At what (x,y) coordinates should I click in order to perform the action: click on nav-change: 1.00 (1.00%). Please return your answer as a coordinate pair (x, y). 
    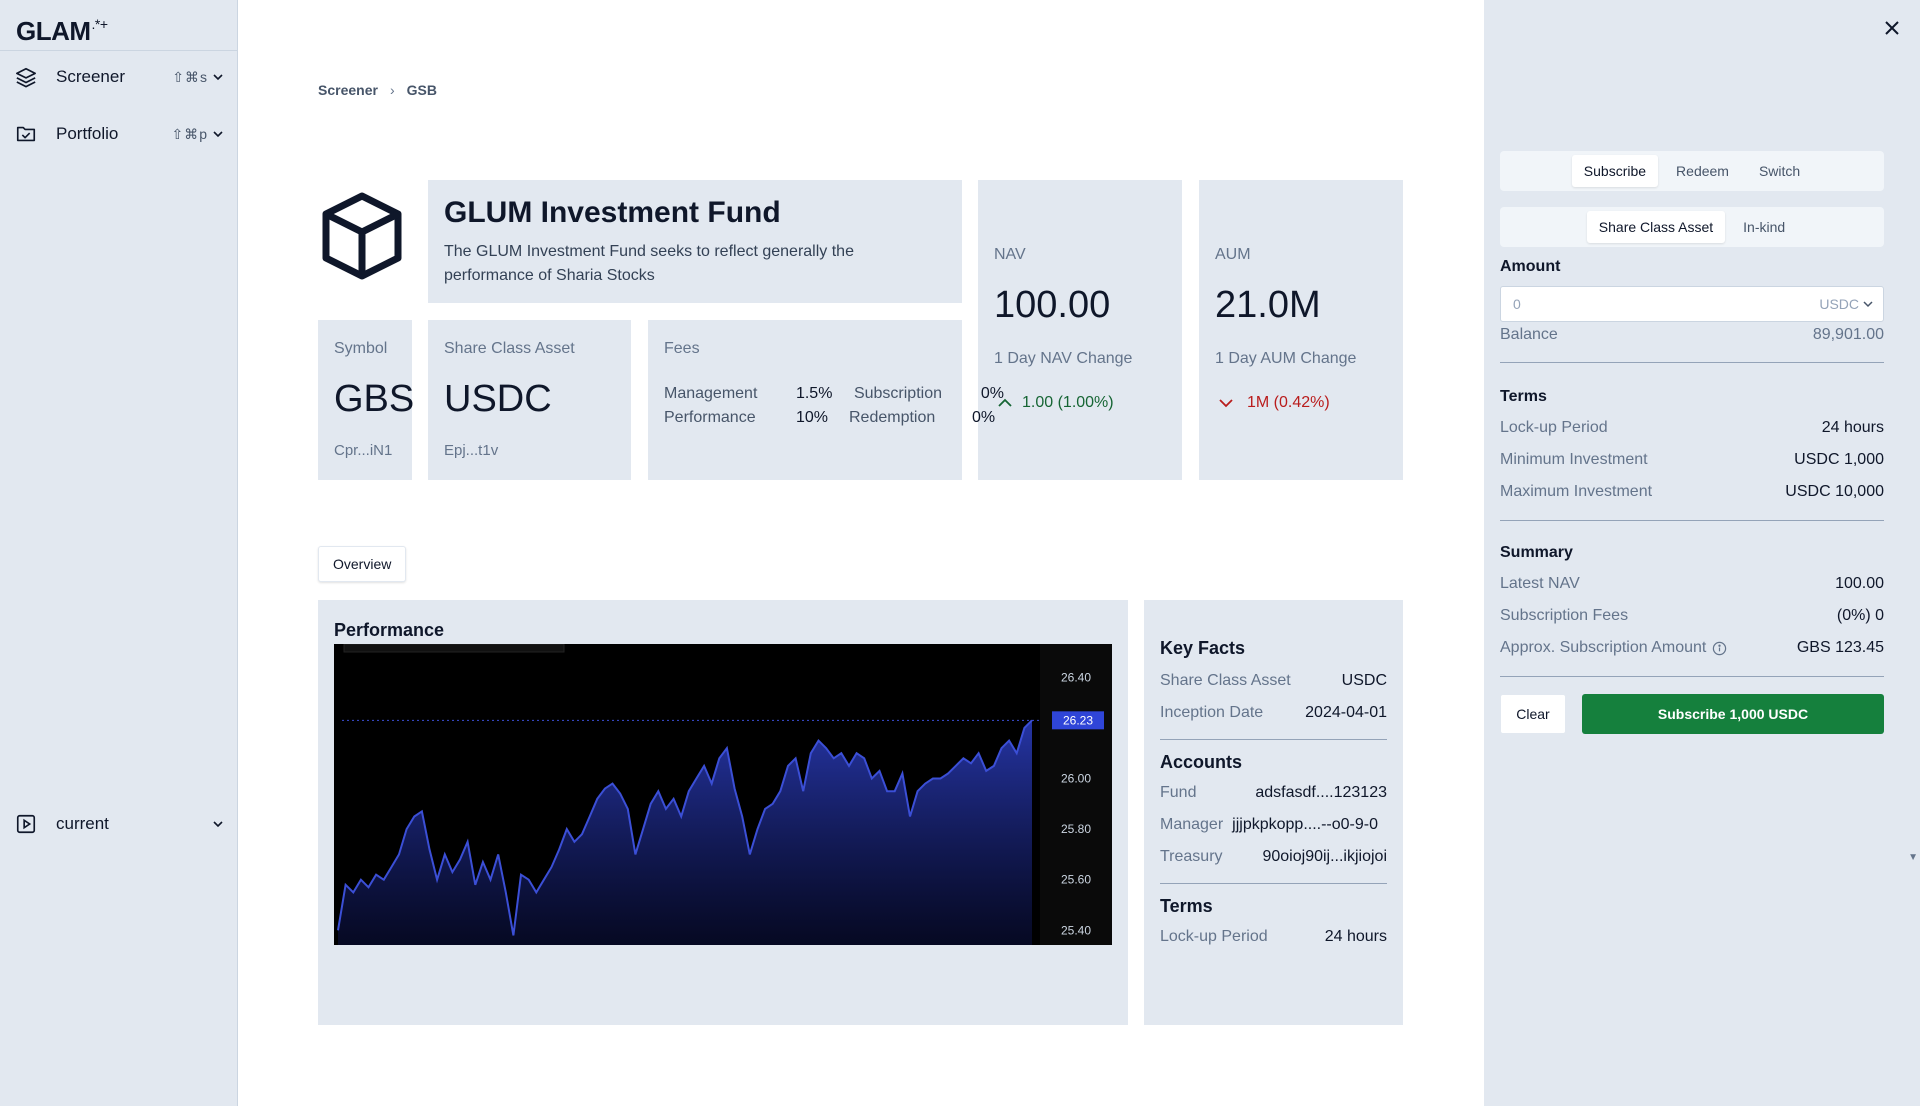
    Looking at the image, I should click on (1056, 403).